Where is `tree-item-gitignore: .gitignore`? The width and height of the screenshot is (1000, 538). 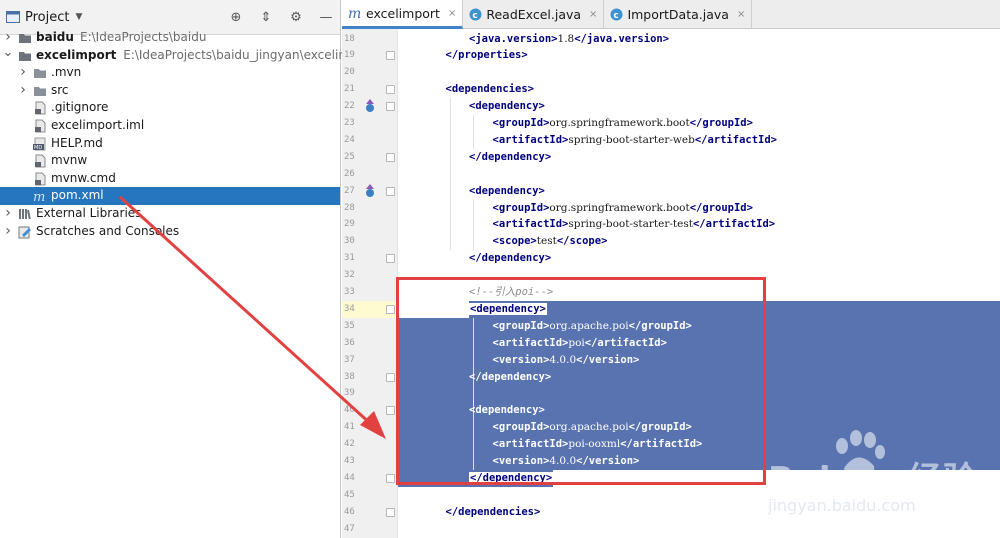
tree-item-gitignore: .gitignore is located at coordinates (170, 108).